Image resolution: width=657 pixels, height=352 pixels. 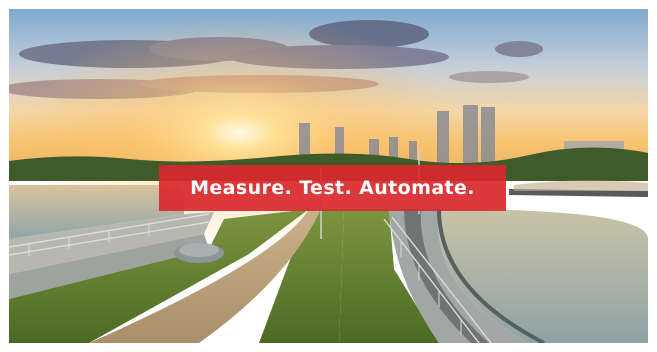 I want to click on headline-banner: Measure. Test. Automate., so click(x=332, y=188).